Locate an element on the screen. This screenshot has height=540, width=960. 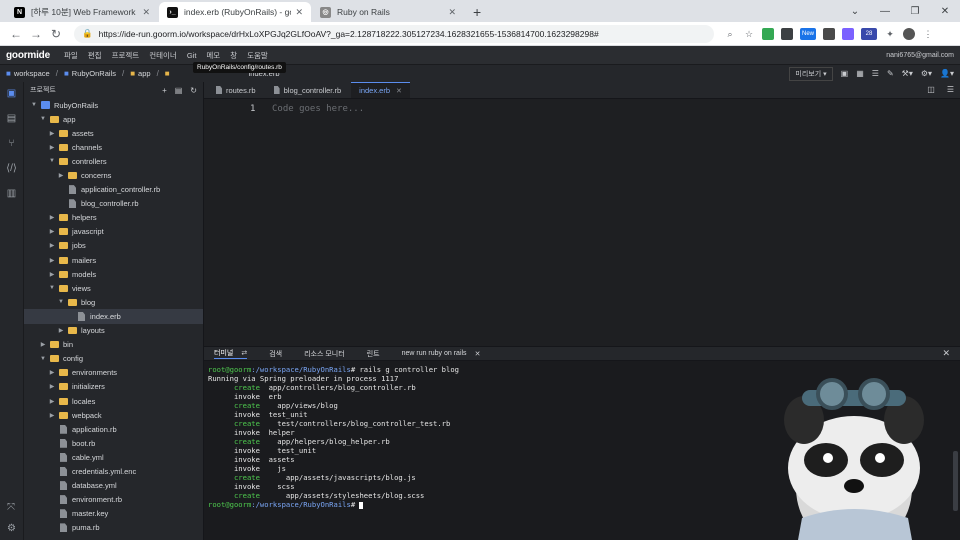
bookmark-star-icon: ☆ is located at coordinates (749, 34).